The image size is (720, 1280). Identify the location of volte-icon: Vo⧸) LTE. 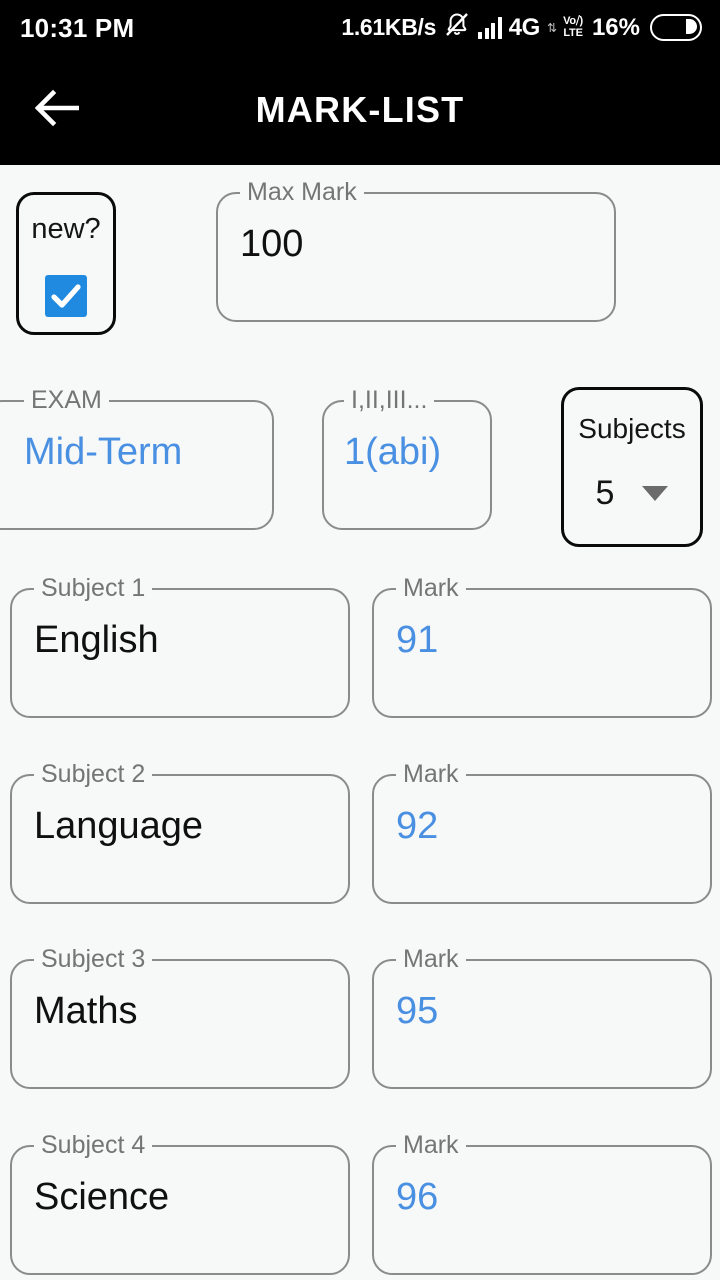
(573, 27).